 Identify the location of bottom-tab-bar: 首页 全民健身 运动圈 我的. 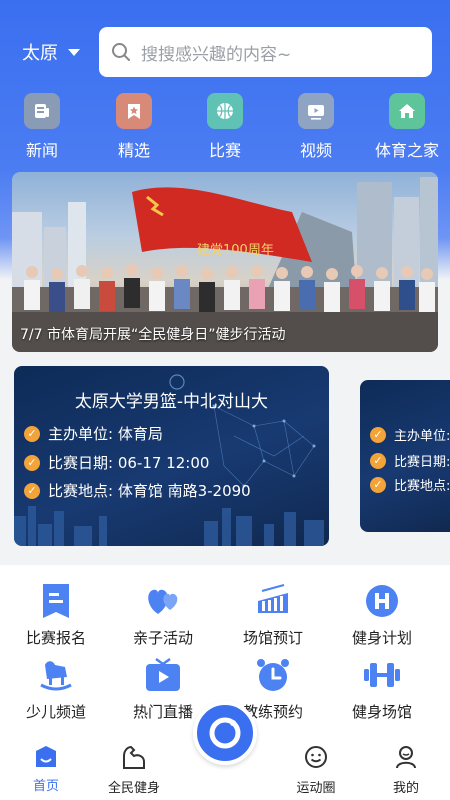
(225, 750).